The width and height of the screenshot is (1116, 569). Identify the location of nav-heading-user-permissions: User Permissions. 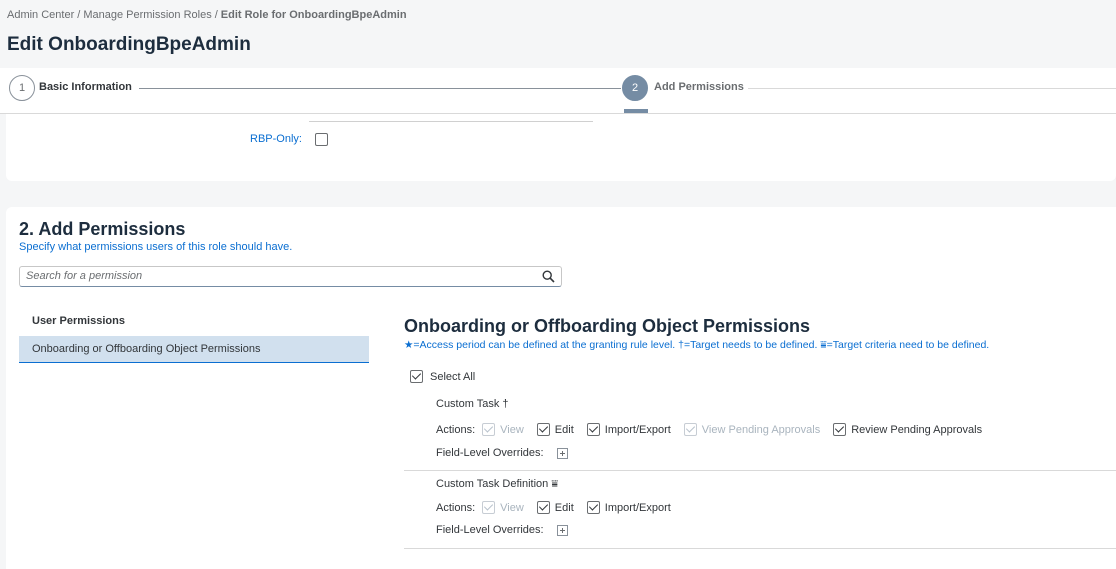
(78, 321).